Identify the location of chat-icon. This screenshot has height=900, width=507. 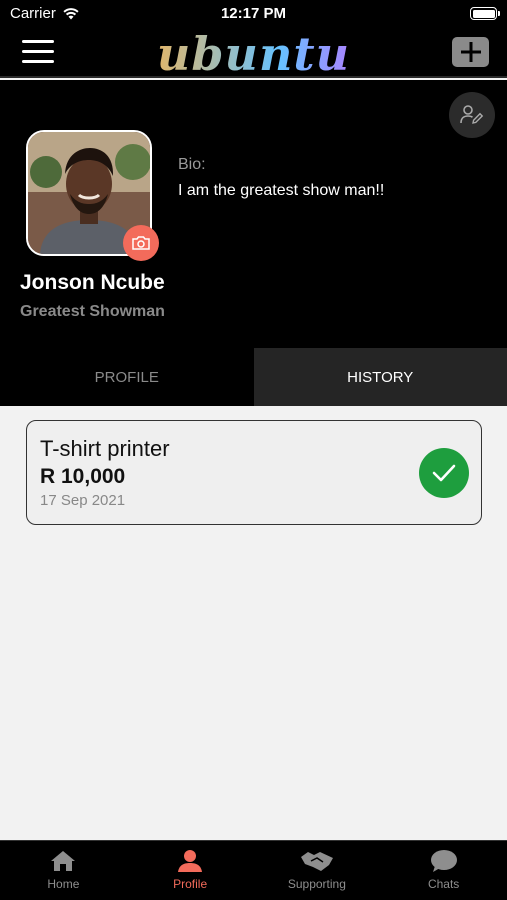
(443, 861).